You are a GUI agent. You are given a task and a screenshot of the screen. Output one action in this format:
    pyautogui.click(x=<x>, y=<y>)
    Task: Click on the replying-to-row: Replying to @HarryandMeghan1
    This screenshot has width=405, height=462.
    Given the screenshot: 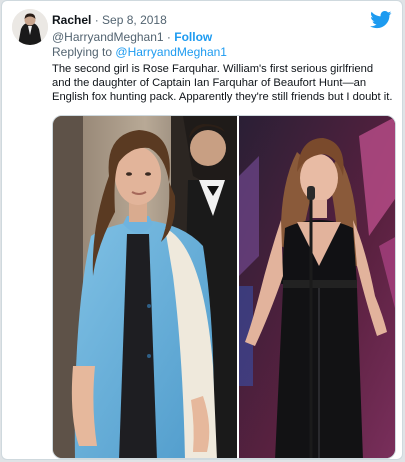 What is the action you would take?
    pyautogui.click(x=139, y=52)
    